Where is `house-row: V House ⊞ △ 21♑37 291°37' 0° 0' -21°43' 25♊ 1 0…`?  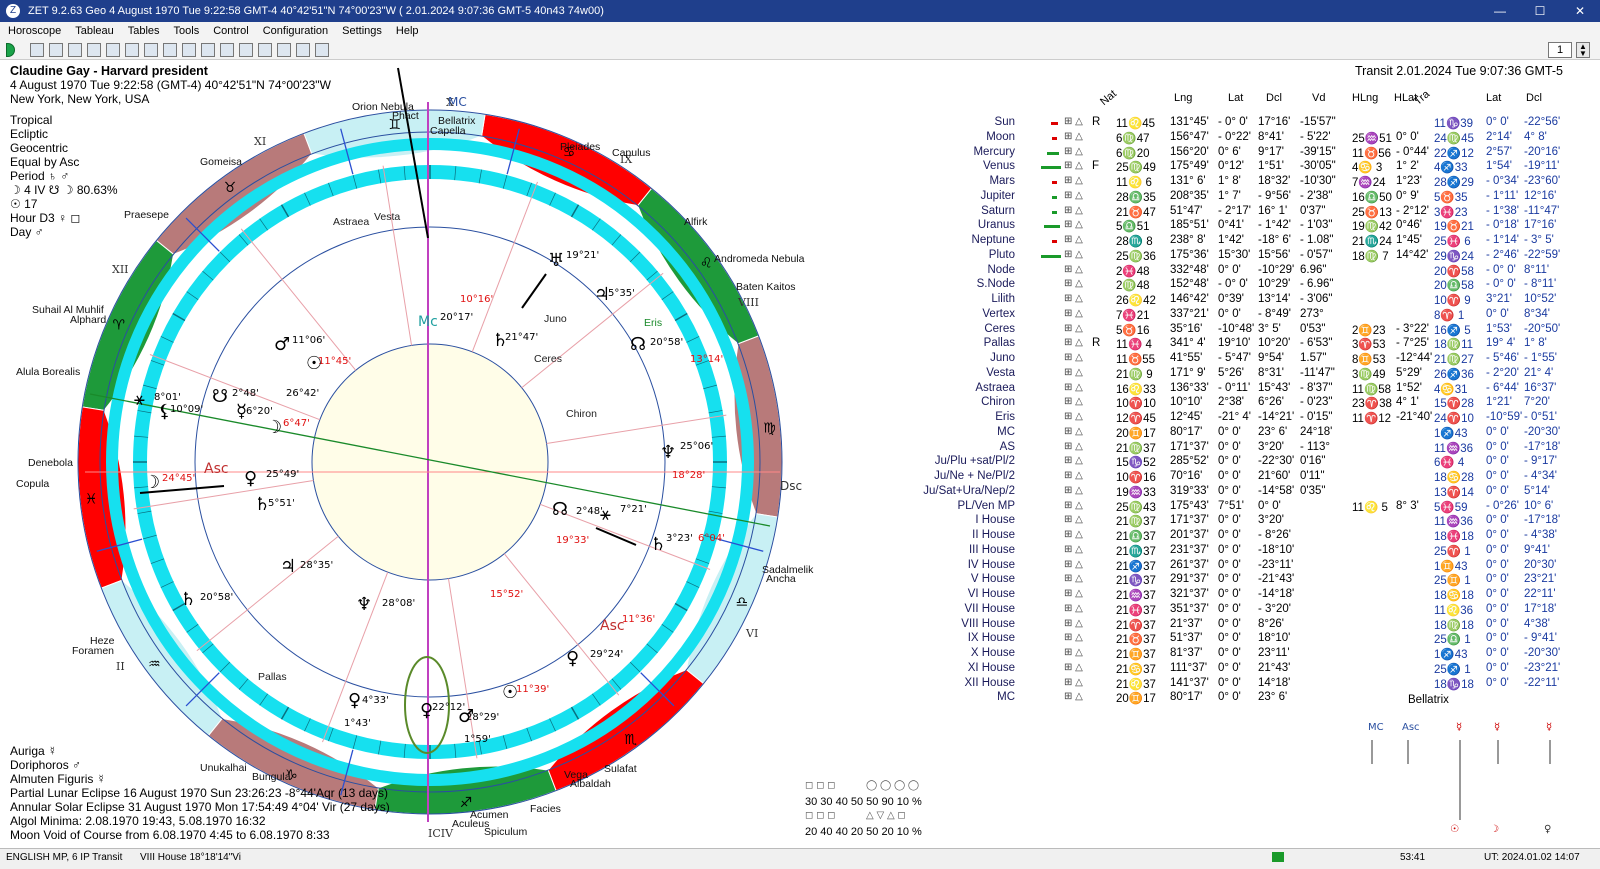 house-row: V House ⊞ △ 21♑37 291°37' 0° 0' -21°43' 25♊ 1 0… is located at coordinates (1250, 580).